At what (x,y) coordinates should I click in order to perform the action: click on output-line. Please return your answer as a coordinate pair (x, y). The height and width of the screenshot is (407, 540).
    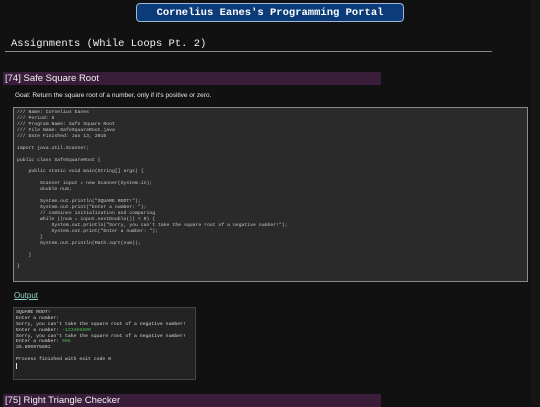
    Looking at the image, I should click on (104, 366).